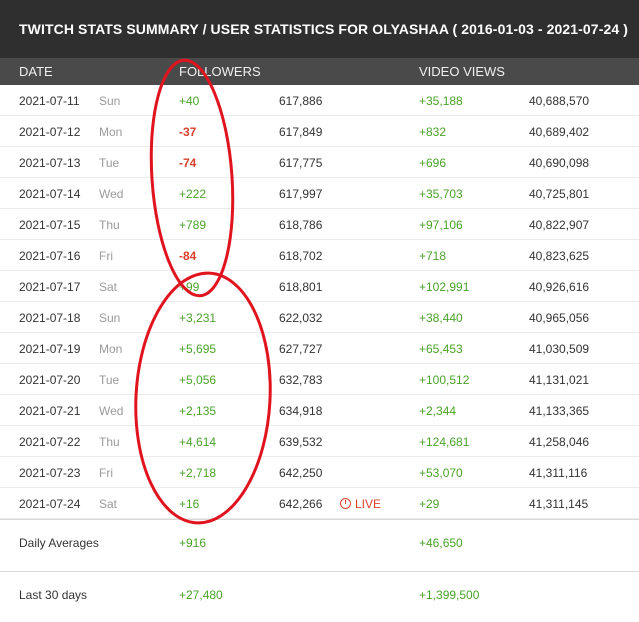  Describe the element at coordinates (188, 256) in the screenshot. I see `row-followers-change: -84` at that location.